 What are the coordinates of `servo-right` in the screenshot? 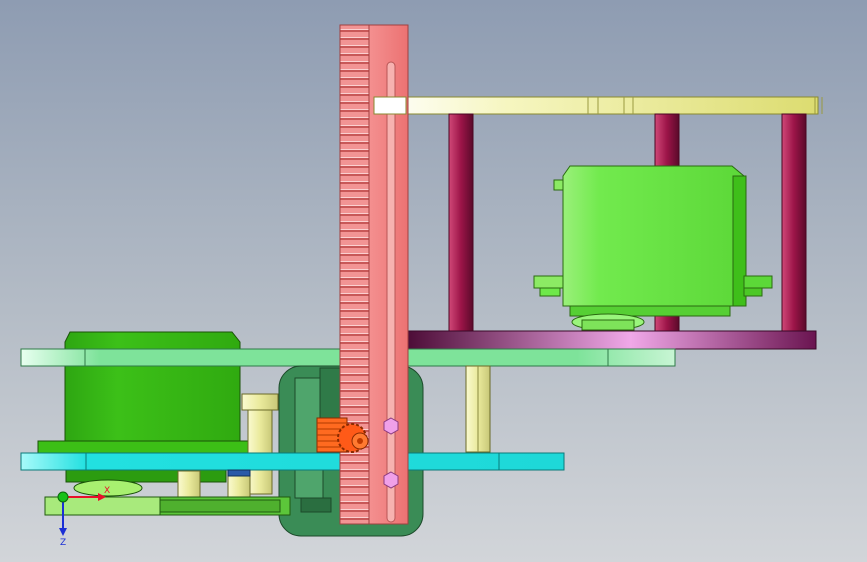 It's located at (653, 248).